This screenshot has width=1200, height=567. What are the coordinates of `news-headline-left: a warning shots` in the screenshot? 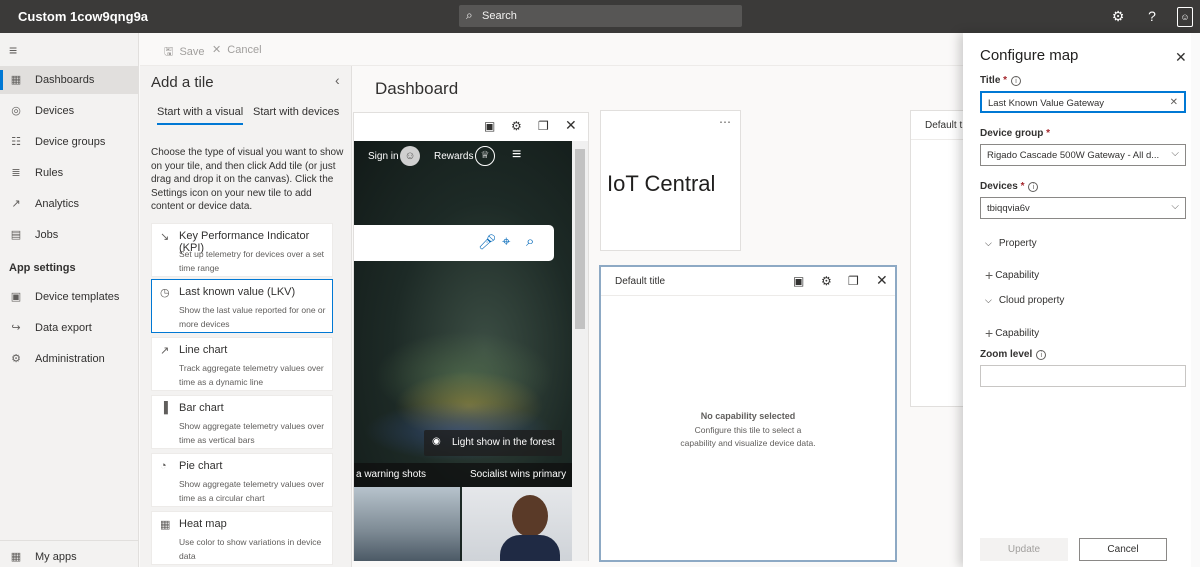 It's located at (391, 474).